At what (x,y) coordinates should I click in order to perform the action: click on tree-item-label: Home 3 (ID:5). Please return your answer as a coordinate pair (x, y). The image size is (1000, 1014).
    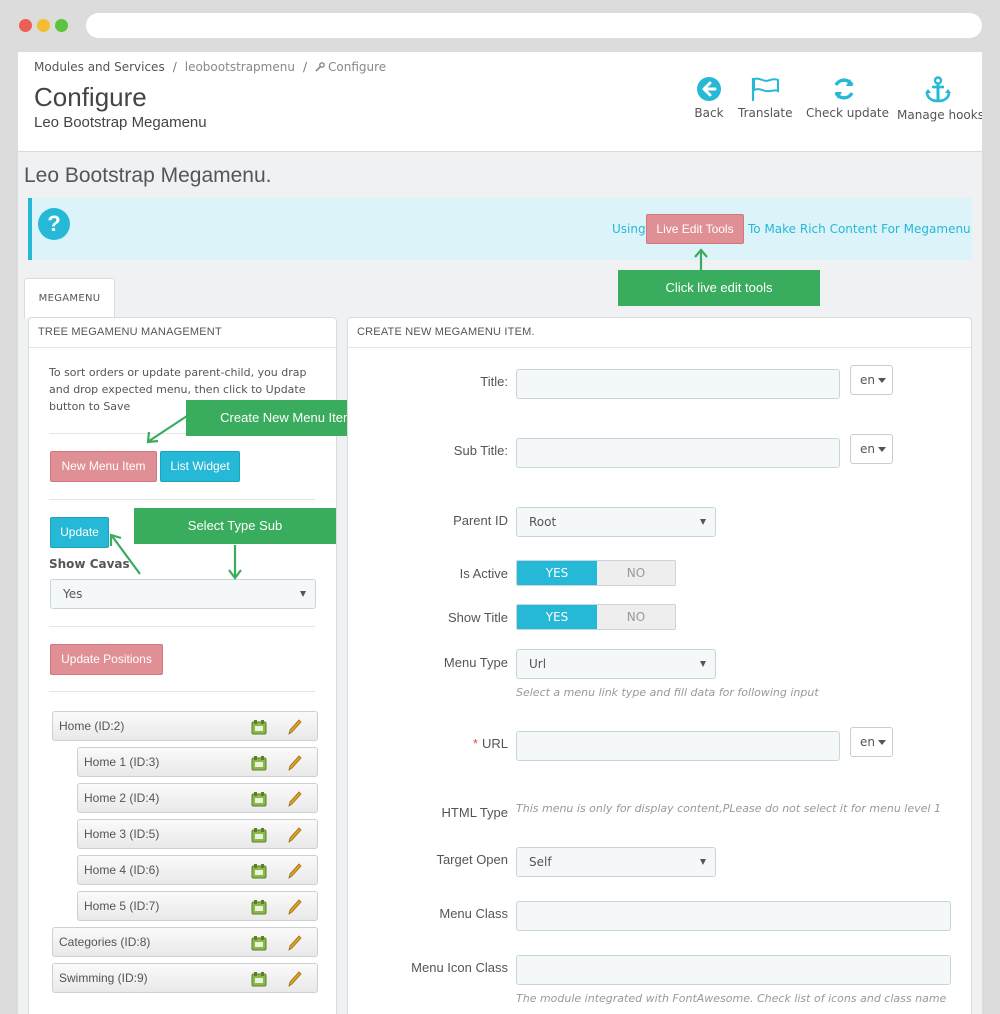
    Looking at the image, I should click on (122, 834).